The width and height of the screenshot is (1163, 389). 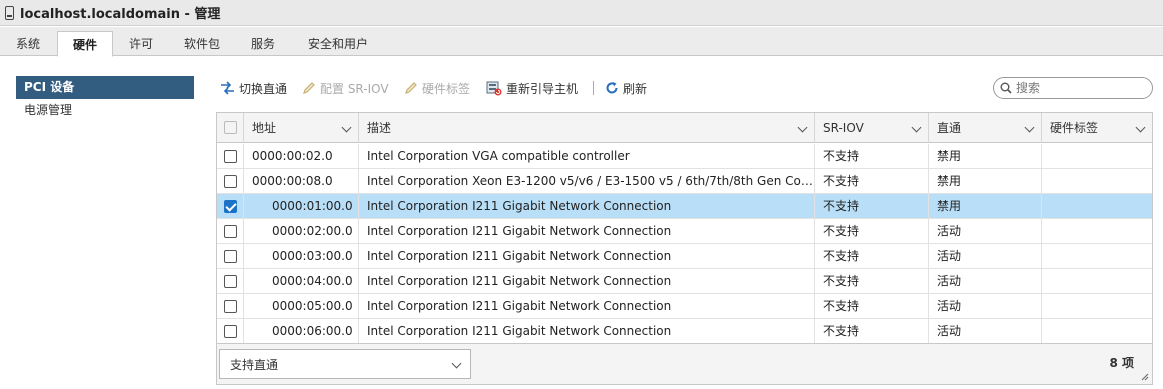 What do you see at coordinates (1145, 377) in the screenshot?
I see `resize-grip-icon` at bounding box center [1145, 377].